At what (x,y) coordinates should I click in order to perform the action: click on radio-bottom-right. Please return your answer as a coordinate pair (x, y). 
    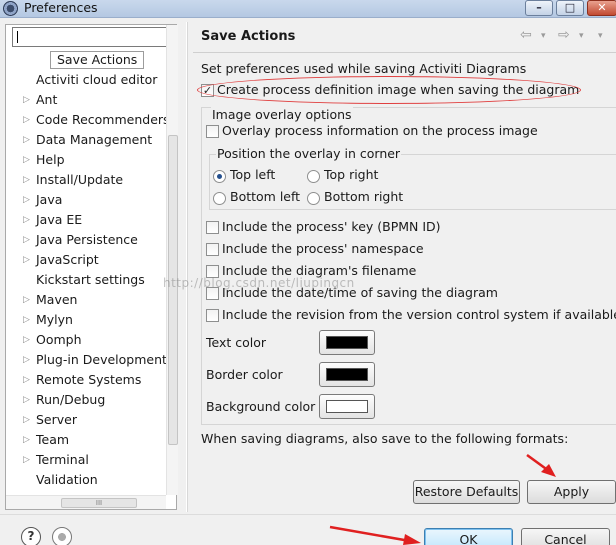
    Looking at the image, I should click on (313, 198).